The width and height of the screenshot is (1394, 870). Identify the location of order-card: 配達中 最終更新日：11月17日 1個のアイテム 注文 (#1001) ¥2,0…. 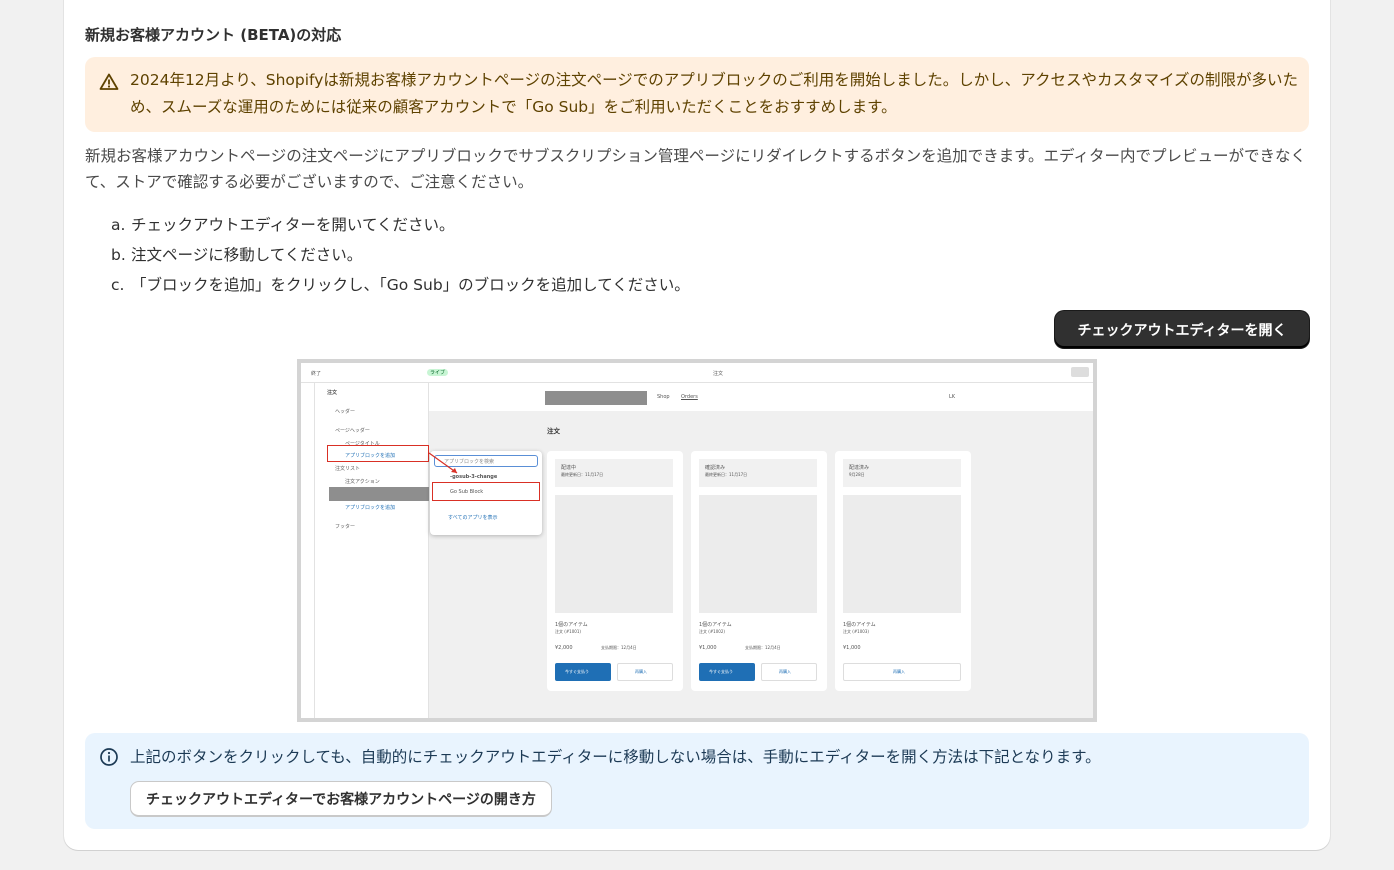
(615, 571).